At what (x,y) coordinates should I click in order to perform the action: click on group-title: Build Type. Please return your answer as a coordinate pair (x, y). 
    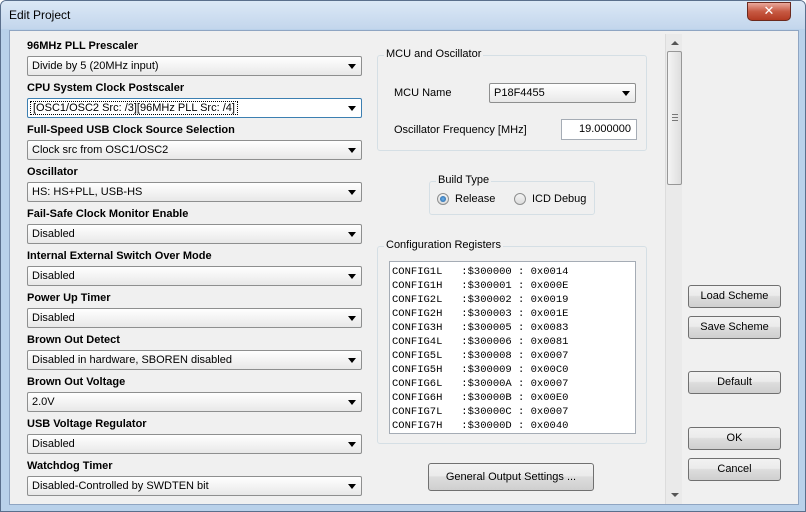
    Looking at the image, I should click on (464, 180).